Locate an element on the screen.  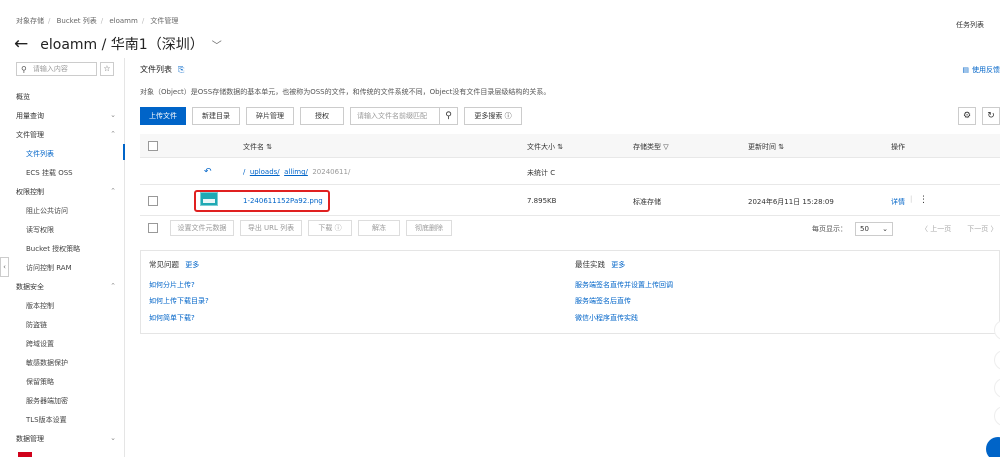
feedback-link: ▤ 使用反馈 is located at coordinates (981, 70).